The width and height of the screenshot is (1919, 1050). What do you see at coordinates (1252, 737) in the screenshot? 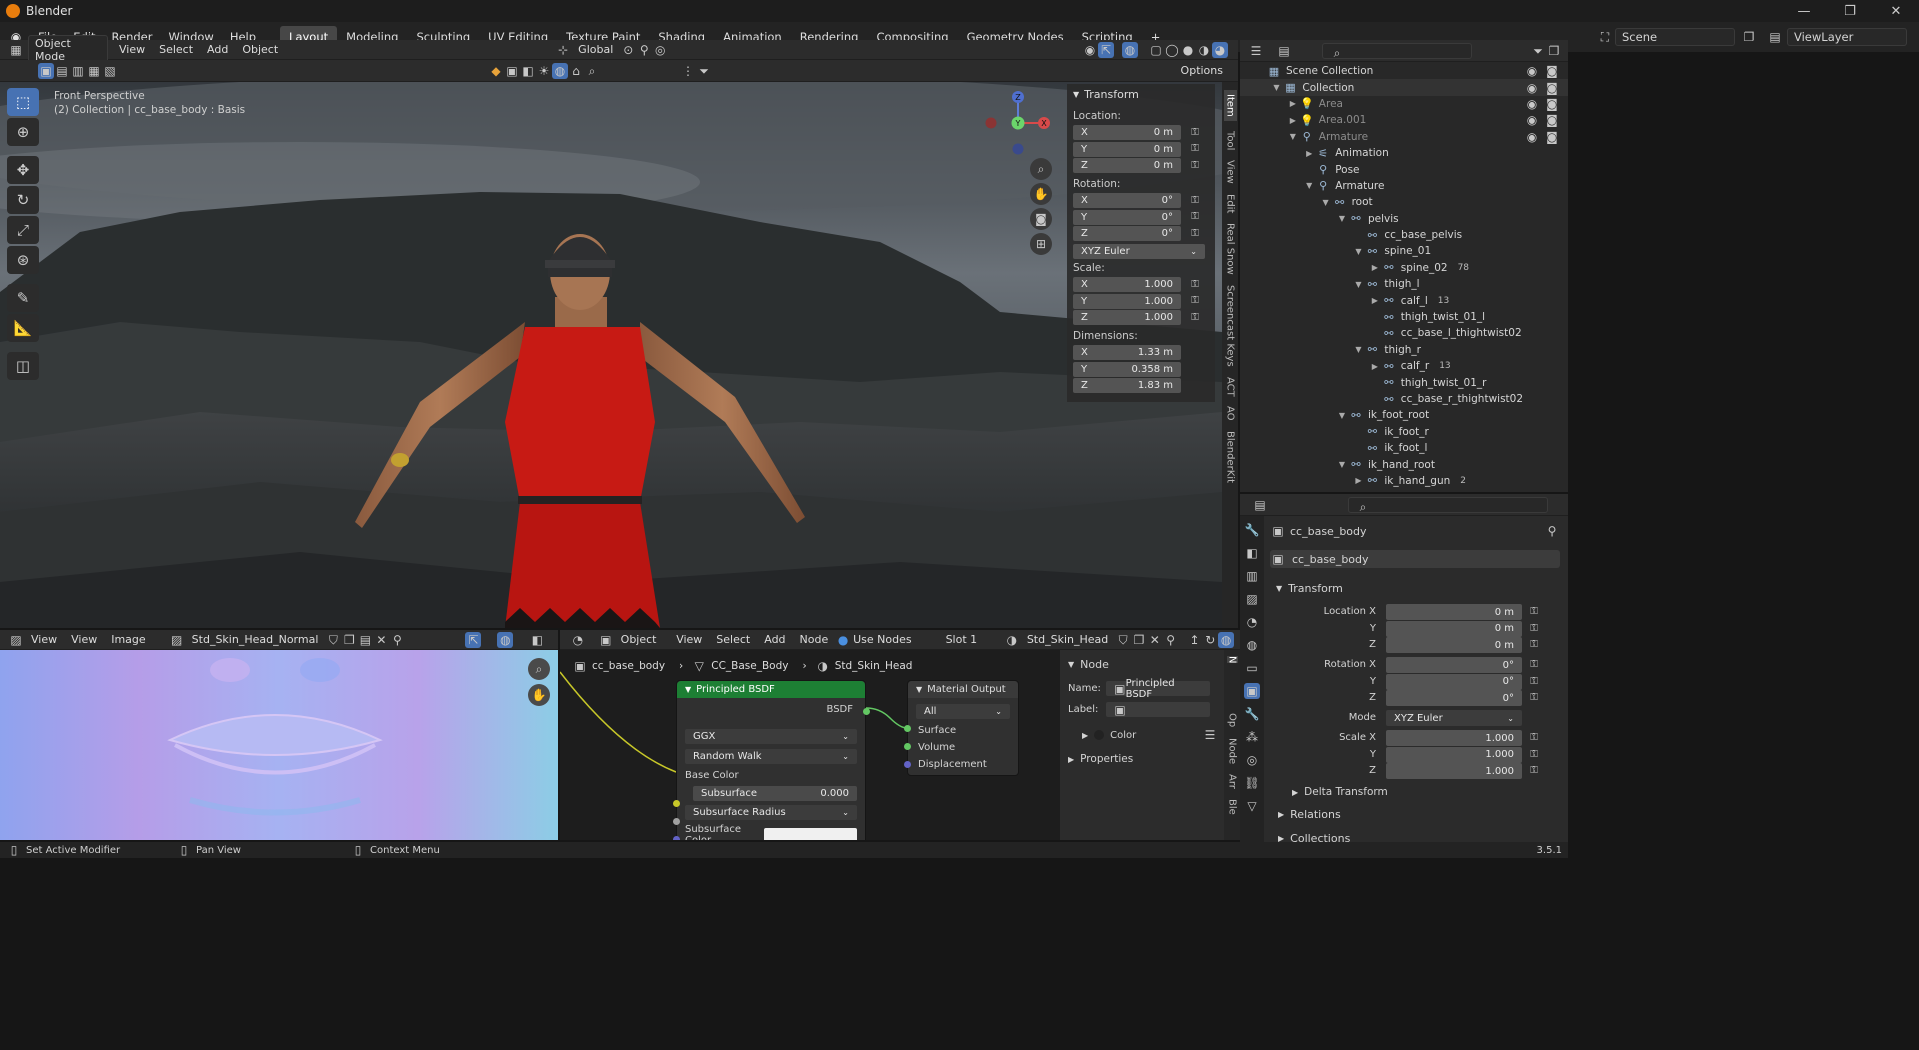
I see `particles-props-icon: ⁂` at bounding box center [1252, 737].